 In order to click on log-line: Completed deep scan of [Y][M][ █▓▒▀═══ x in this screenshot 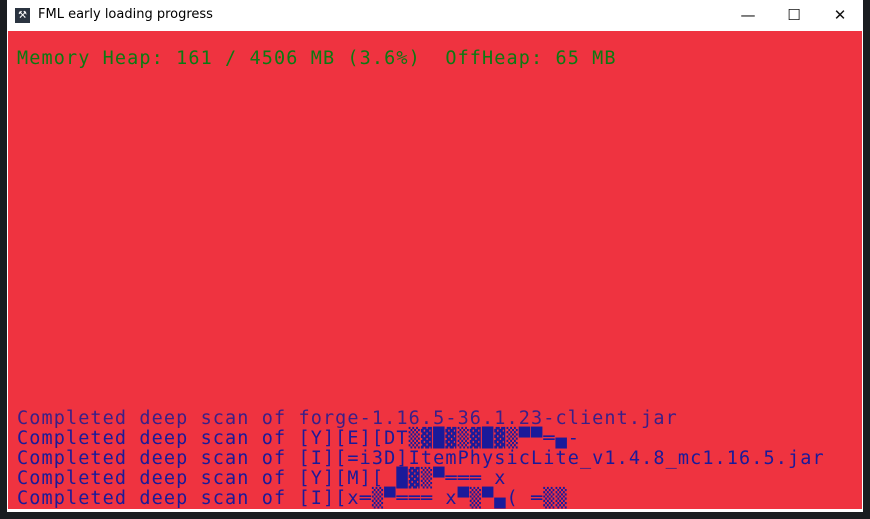, I will do `click(262, 478)`.